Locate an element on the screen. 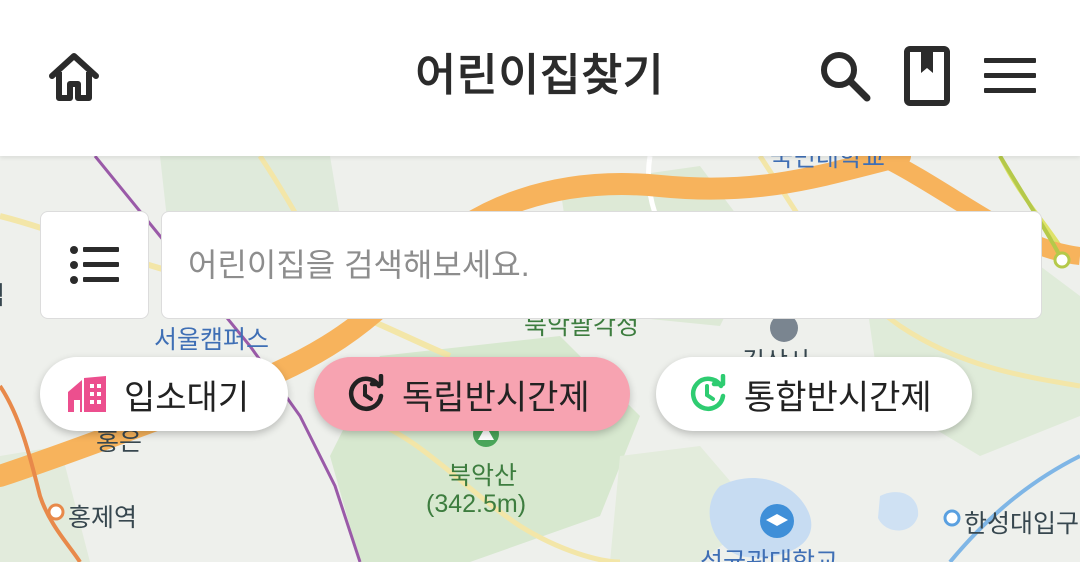 The width and height of the screenshot is (1080, 562). filter-chip-integrated-hourly: 통합반시간제 is located at coordinates (814, 394).